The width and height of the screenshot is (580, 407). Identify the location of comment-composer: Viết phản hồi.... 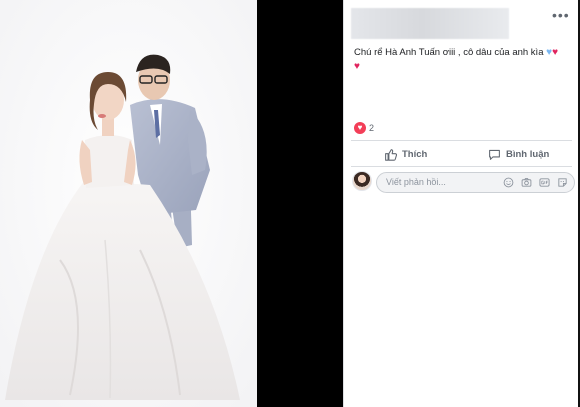
(463, 182).